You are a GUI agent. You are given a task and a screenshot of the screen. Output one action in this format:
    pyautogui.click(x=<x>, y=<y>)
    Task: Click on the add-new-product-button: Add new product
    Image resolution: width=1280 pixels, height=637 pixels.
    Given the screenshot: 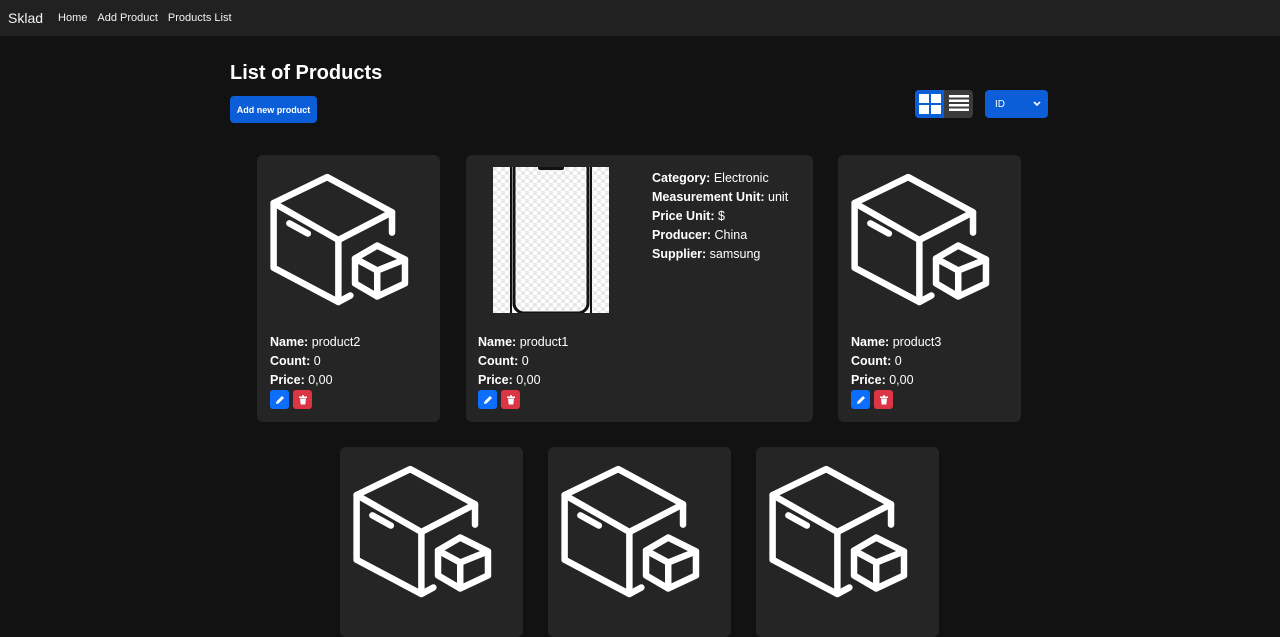 What is the action you would take?
    pyautogui.click(x=273, y=109)
    